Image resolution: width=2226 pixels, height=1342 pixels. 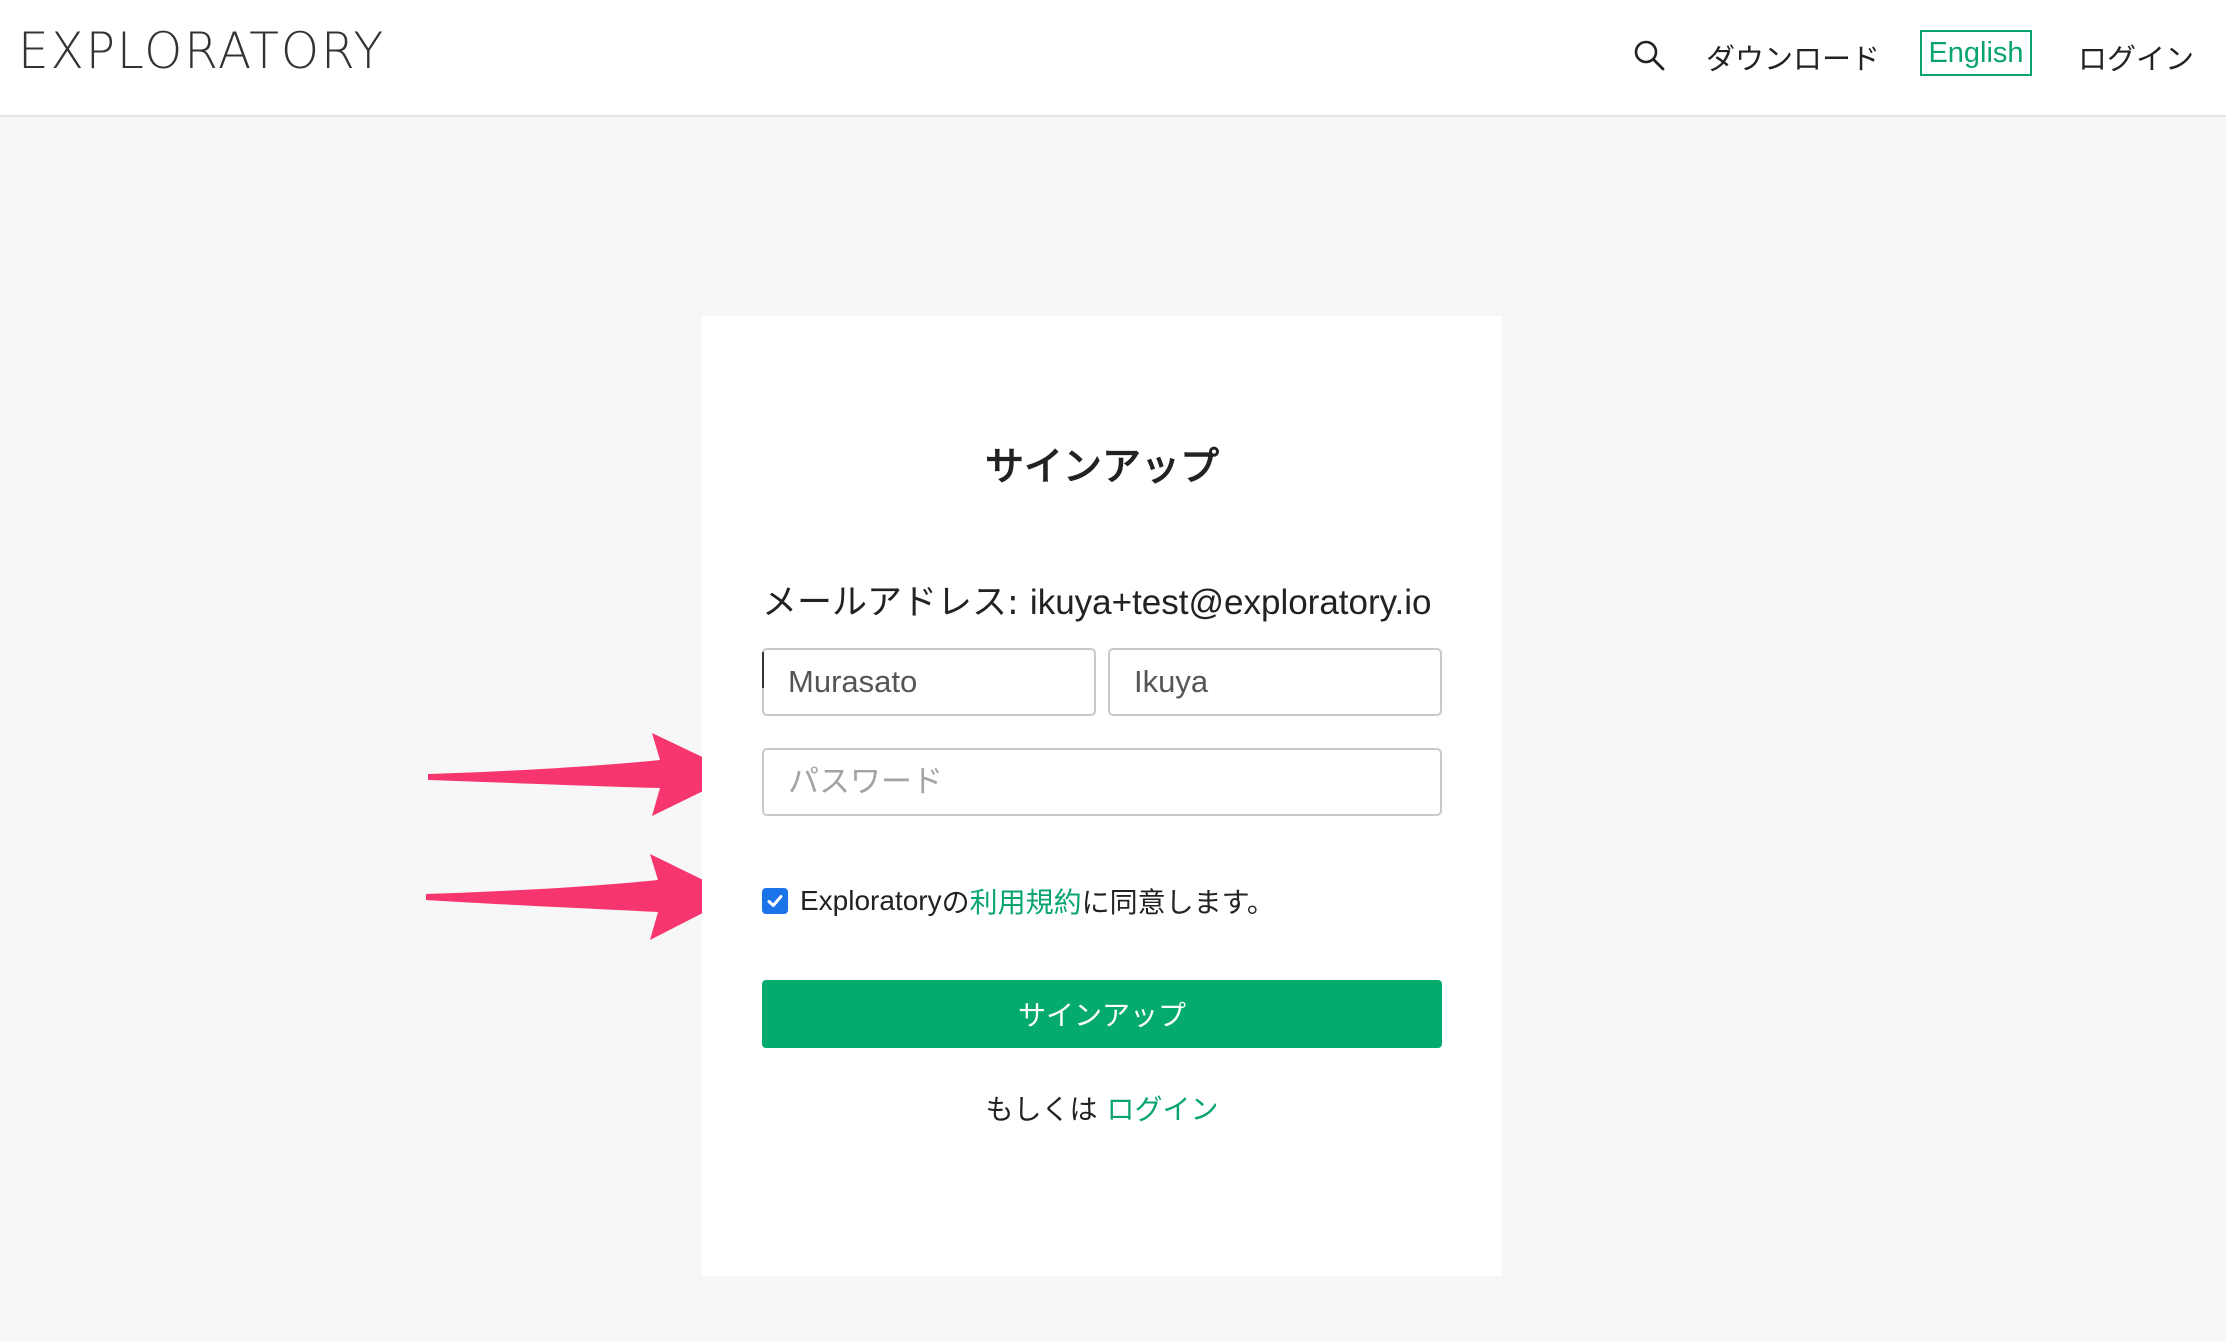 What do you see at coordinates (871, 900) in the screenshot?
I see `terms-brand: Exploratory` at bounding box center [871, 900].